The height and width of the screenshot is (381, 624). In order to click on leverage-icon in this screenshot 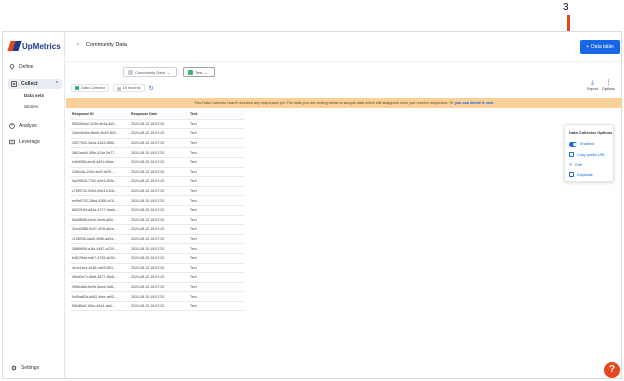, I will do `click(12, 142)`.